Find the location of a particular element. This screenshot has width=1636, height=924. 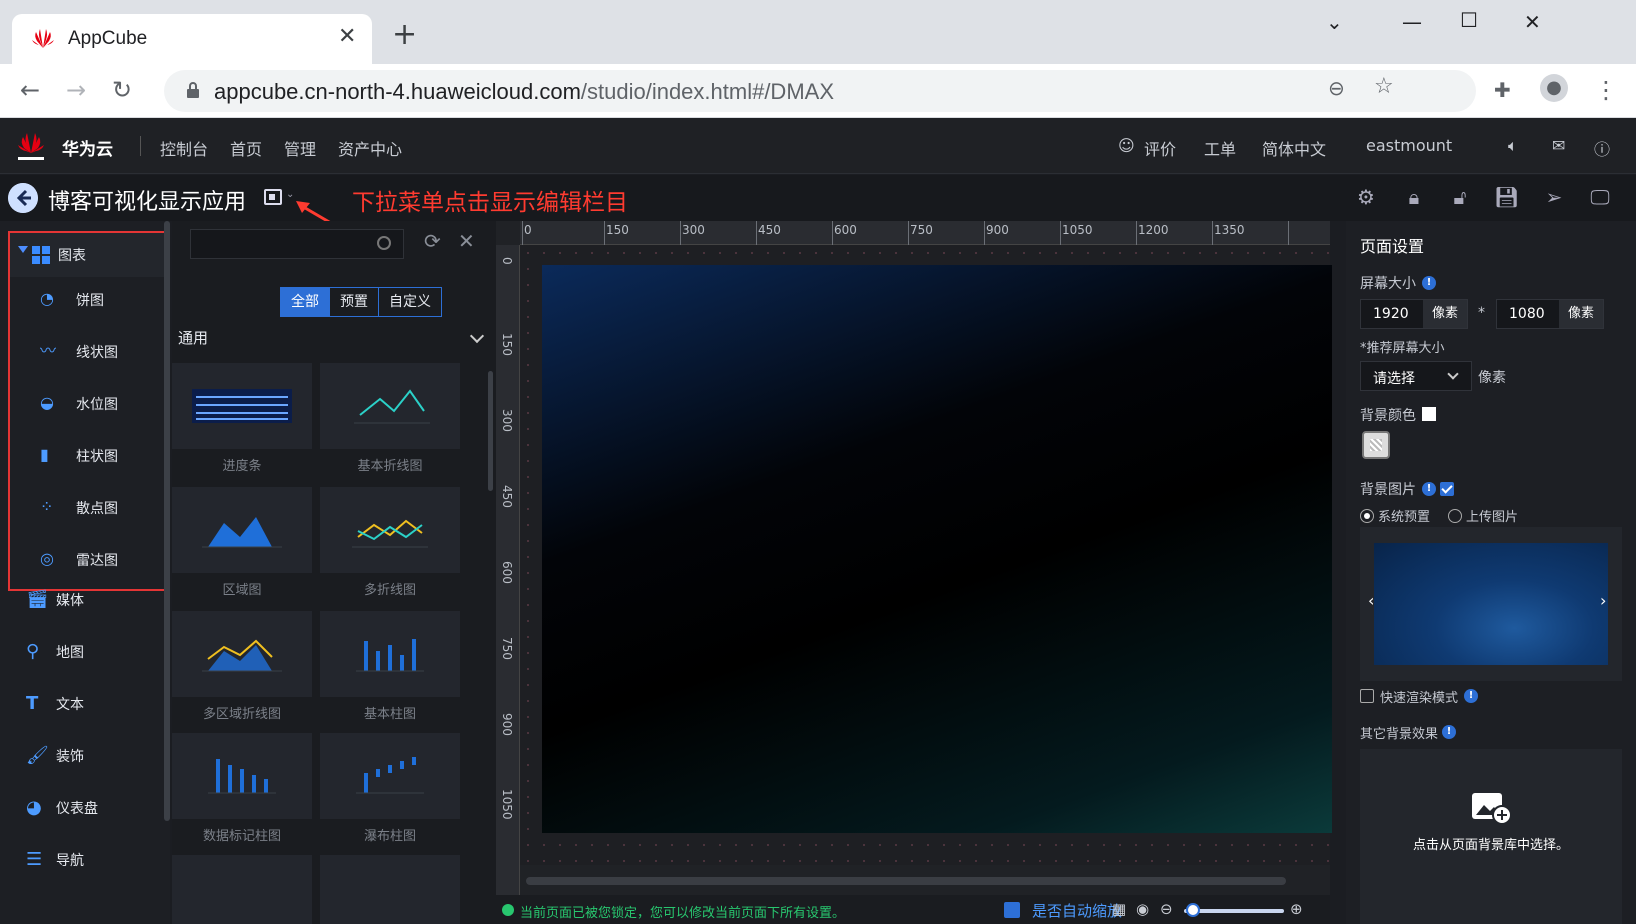

nav-item-bar: ▮ 柱状图 is located at coordinates (101, 456).